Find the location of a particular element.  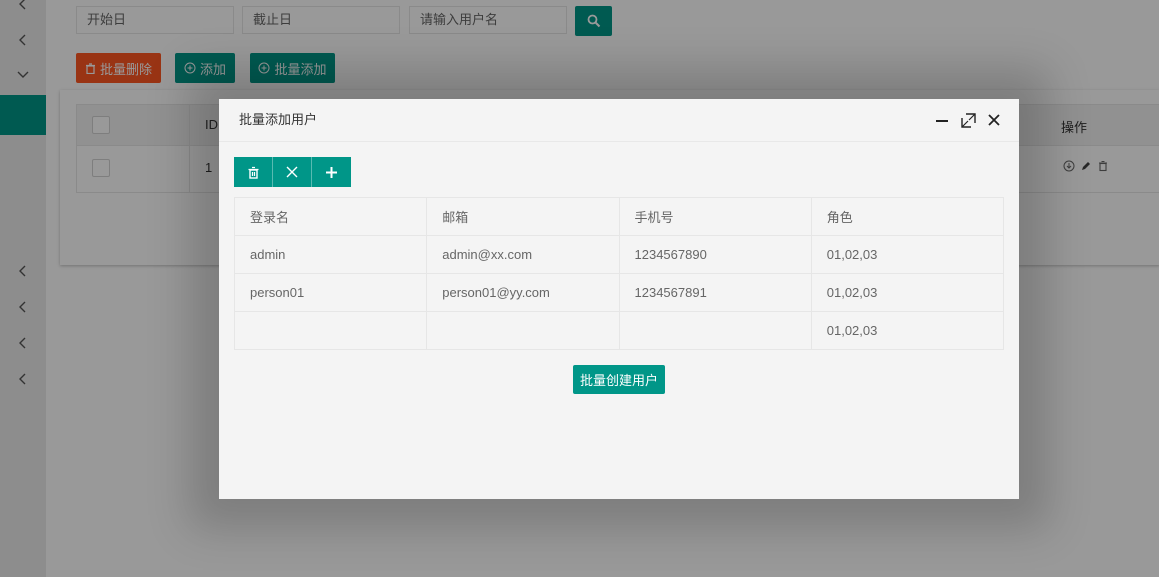

phone-cell is located at coordinates (715, 330).